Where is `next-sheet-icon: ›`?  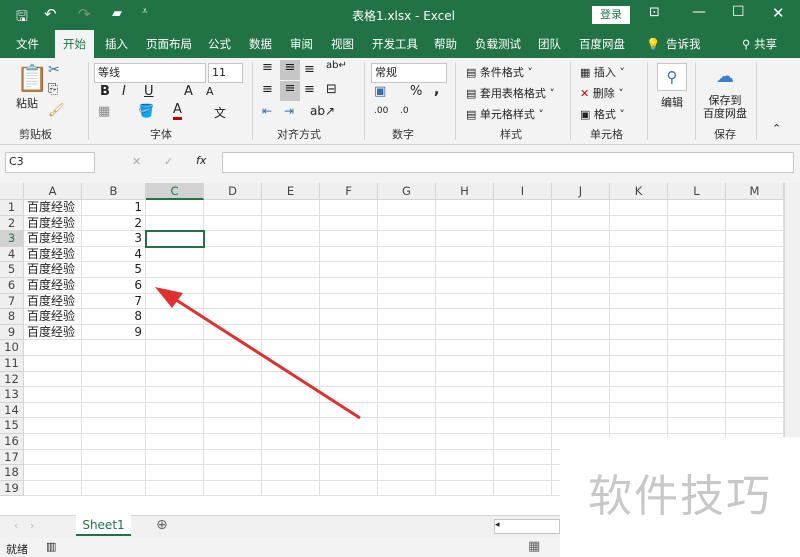
next-sheet-icon: › is located at coordinates (32, 525).